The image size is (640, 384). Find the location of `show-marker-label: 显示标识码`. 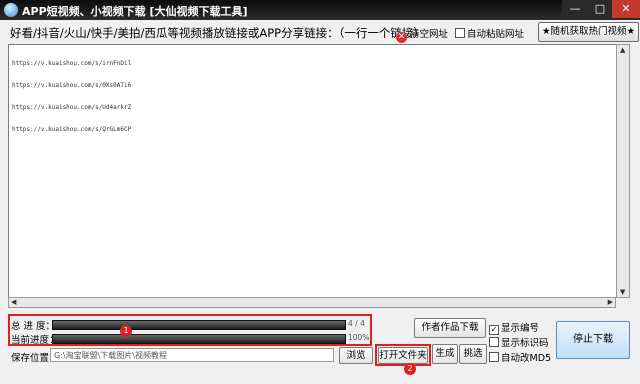

show-marker-label: 显示标识码 is located at coordinates (525, 343).